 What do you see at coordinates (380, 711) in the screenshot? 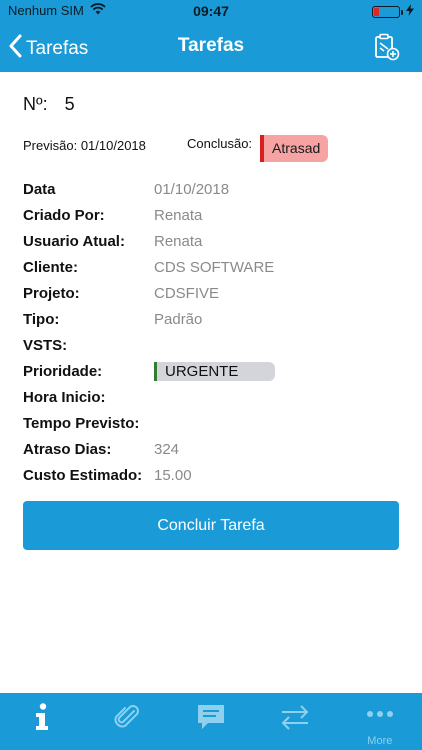
I see `more-dots-icon` at bounding box center [380, 711].